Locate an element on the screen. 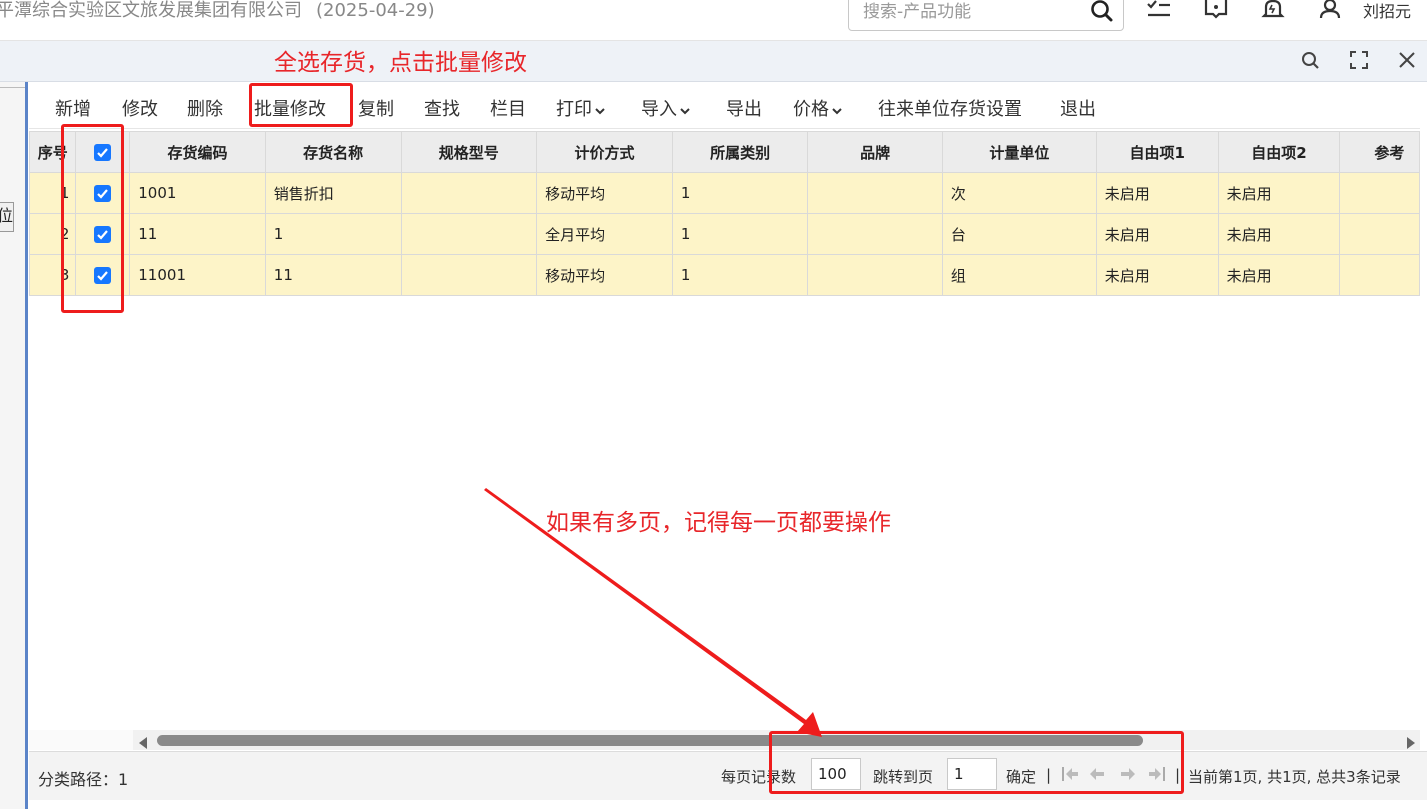 This screenshot has height=809, width=1427. scroll-spacer is located at coordinates (81, 740).